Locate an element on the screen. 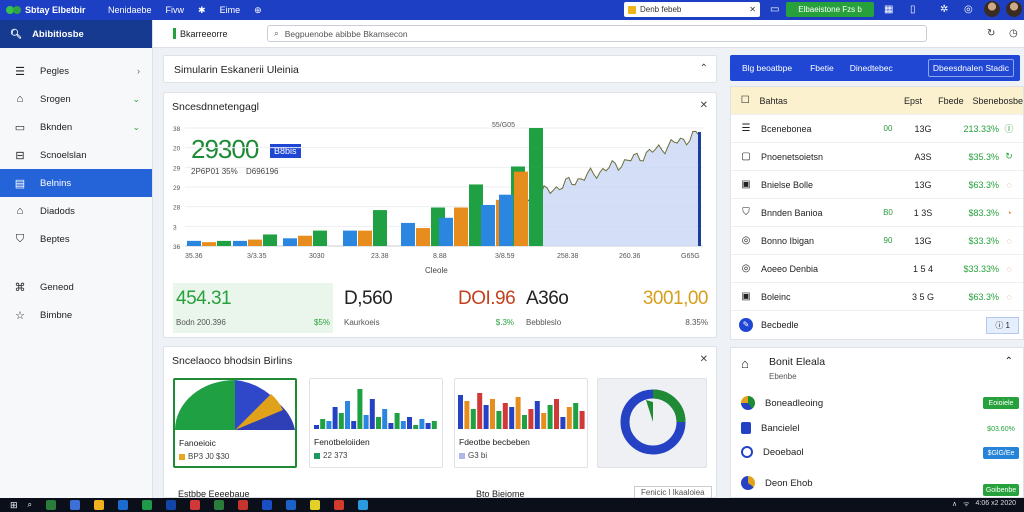 This screenshot has height=512, width=1024. stat-card-0: 454.31 Bodn 200.396 $5% is located at coordinates (253, 308).